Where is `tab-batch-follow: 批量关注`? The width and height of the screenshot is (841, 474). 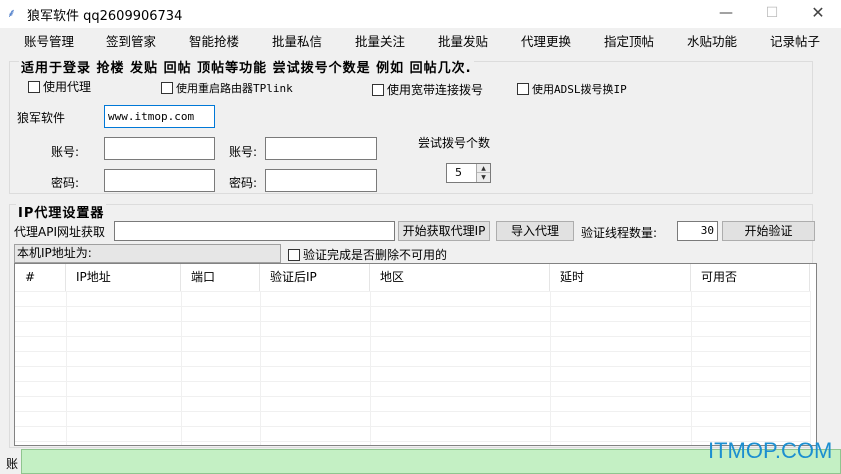
tab-batch-follow: 批量关注 is located at coordinates (380, 40).